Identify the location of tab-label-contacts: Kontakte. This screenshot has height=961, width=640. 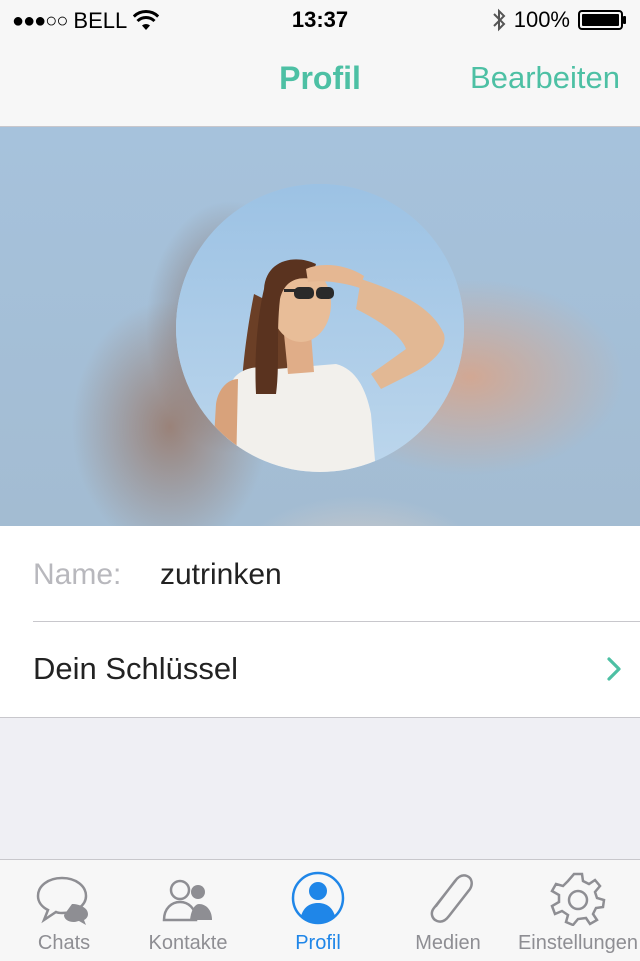
(188, 943).